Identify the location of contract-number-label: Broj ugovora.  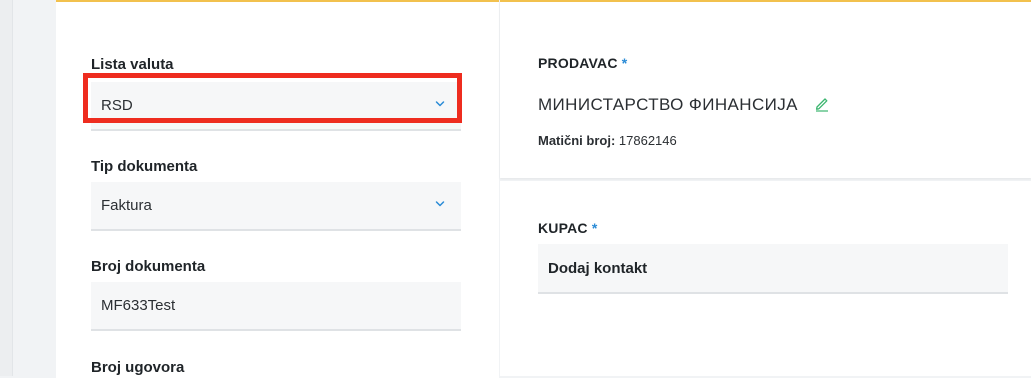
(138, 367).